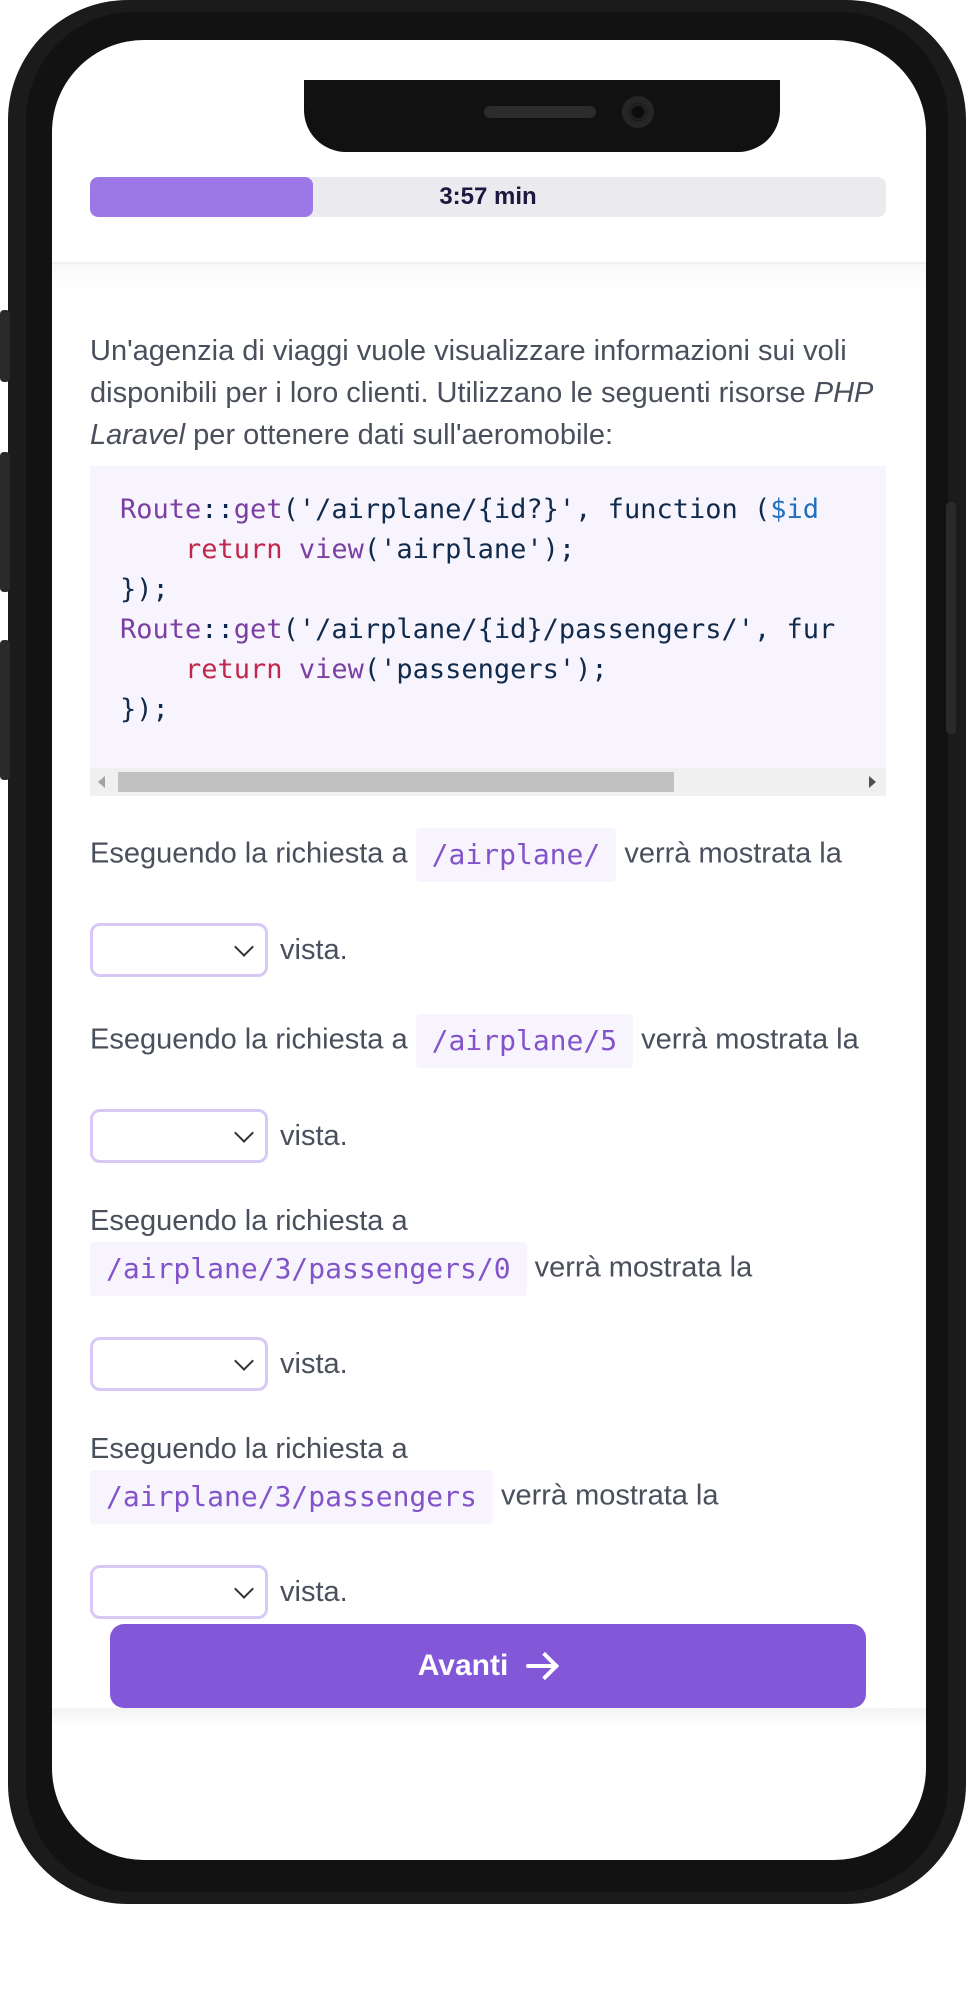  What do you see at coordinates (144, 589) in the screenshot?
I see `code-line-3: });` at bounding box center [144, 589].